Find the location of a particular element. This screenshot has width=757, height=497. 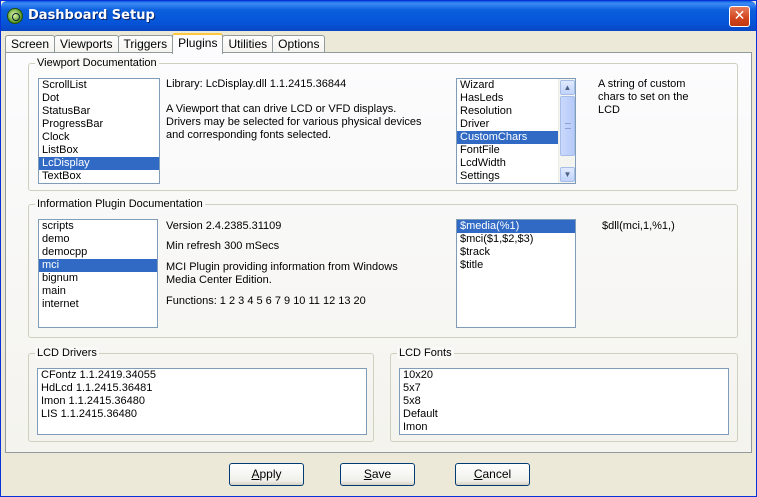

save-label: ave is located at coordinates (381, 474).